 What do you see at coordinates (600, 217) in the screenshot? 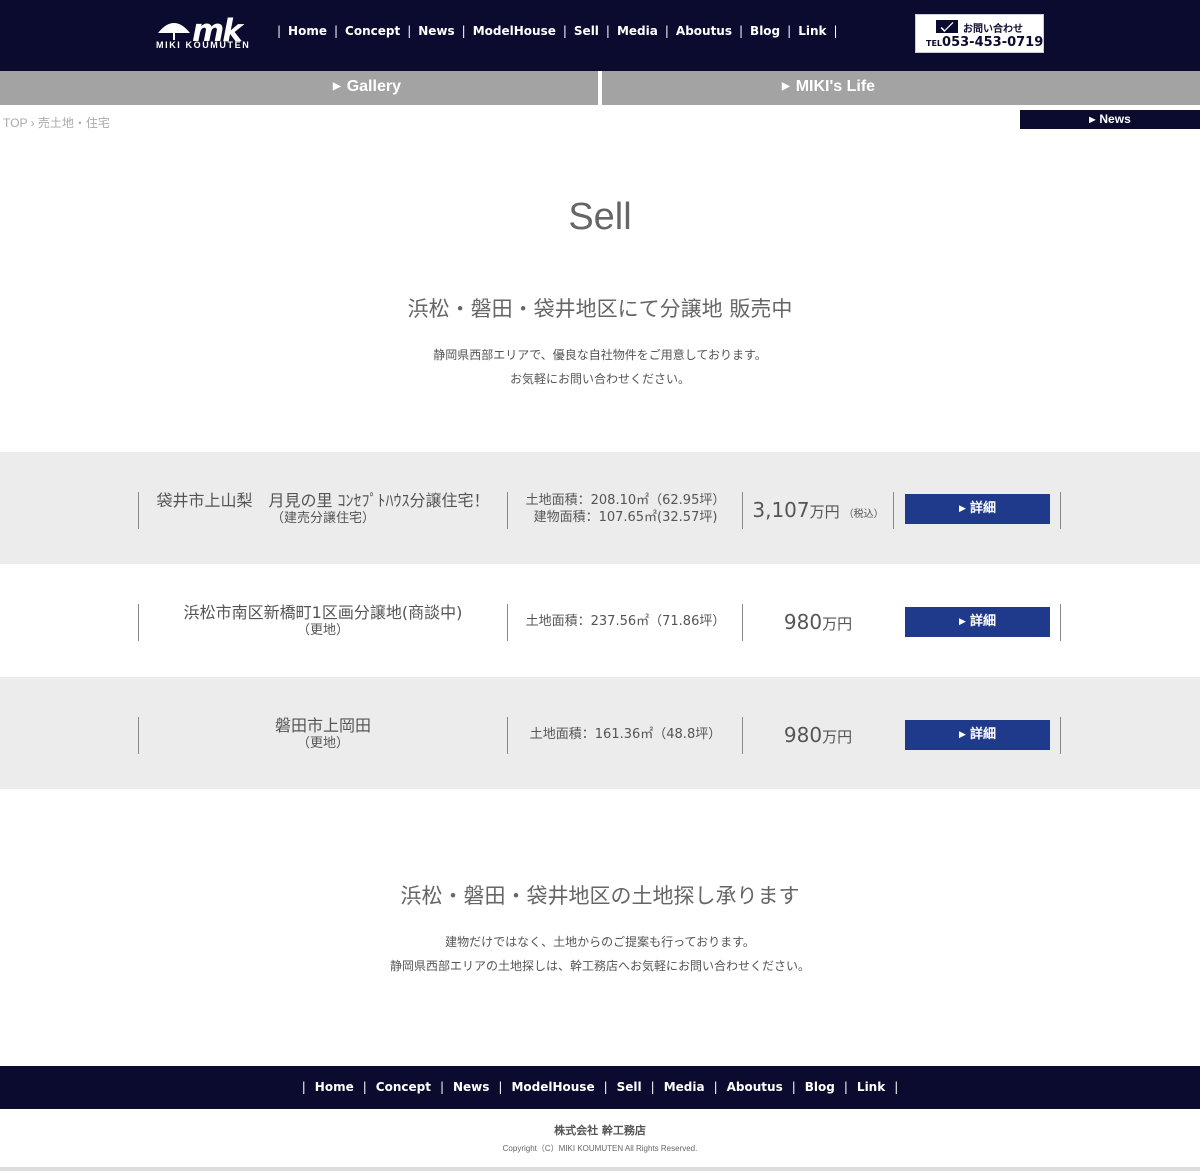
I see `page-title: Sell` at bounding box center [600, 217].